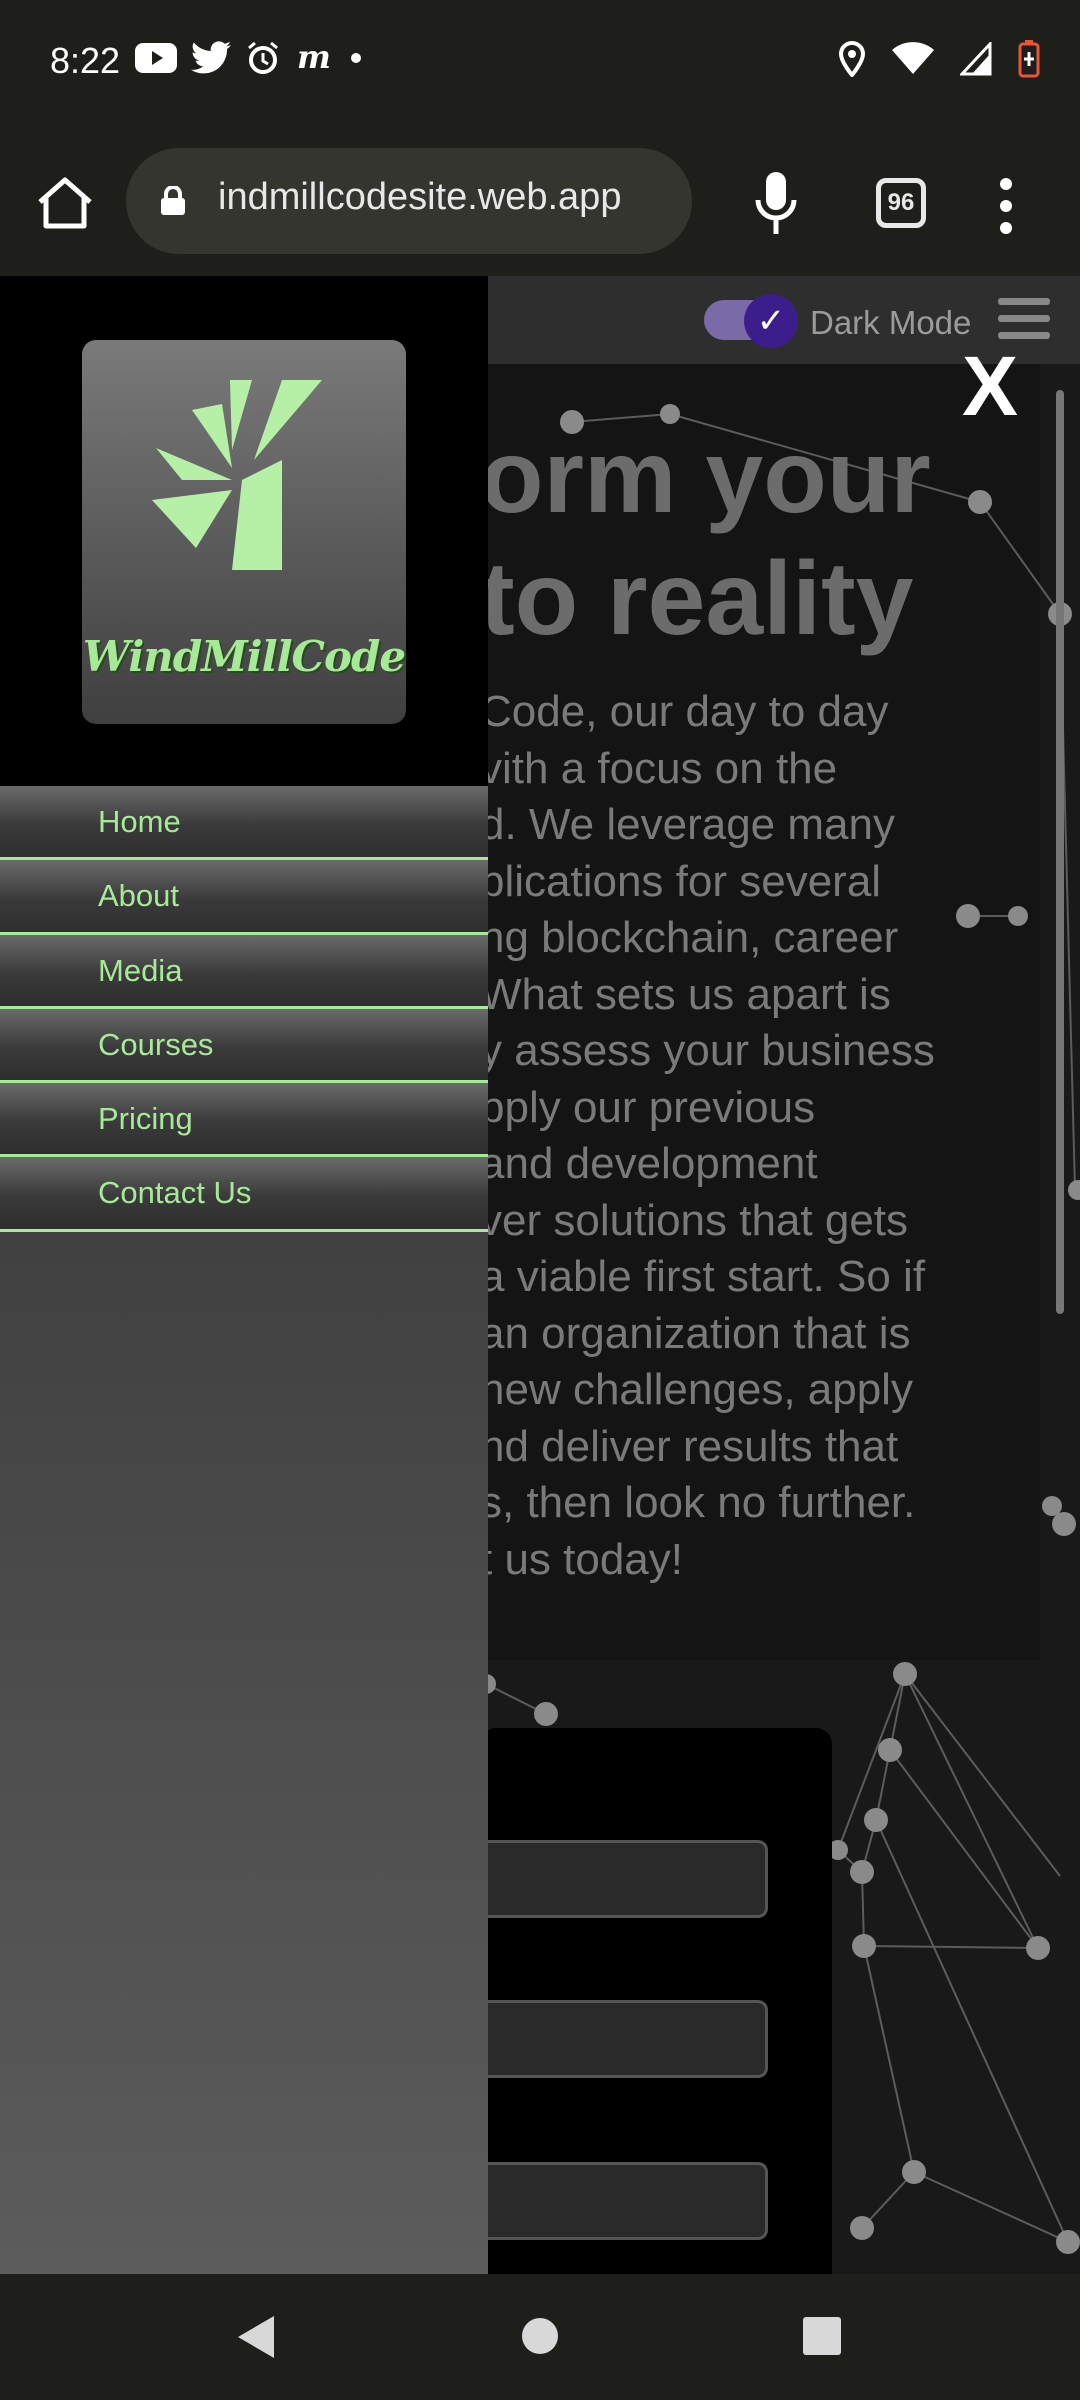 The height and width of the screenshot is (2400, 1080). What do you see at coordinates (901, 203) in the screenshot?
I see `tab-switcher-button: 96` at bounding box center [901, 203].